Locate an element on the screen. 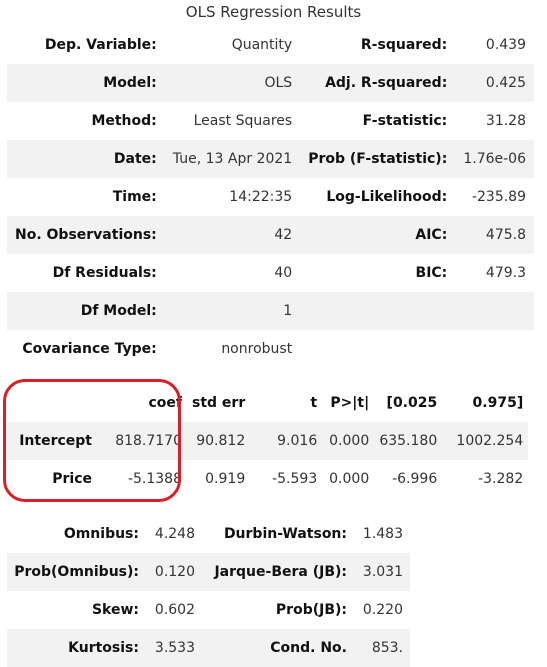 The image size is (547, 667). summary-row: Time: 14:22:35 Log-Likelihood: -235.89 is located at coordinates (270, 197).